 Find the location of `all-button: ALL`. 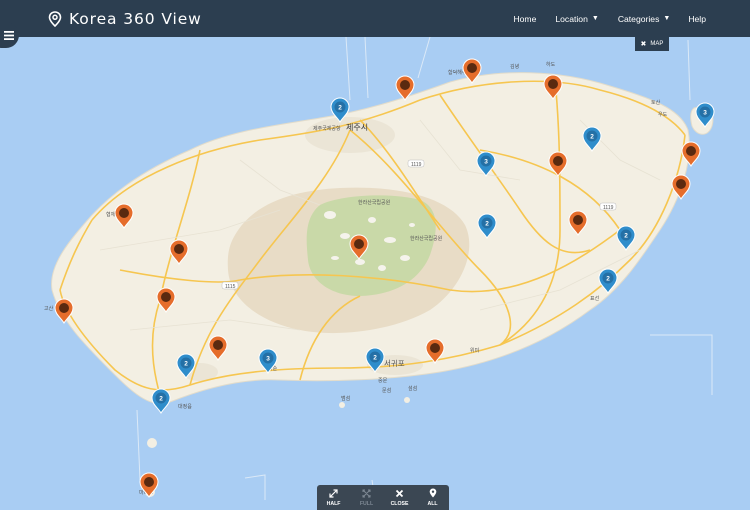

all-button: ALL is located at coordinates (432, 497).